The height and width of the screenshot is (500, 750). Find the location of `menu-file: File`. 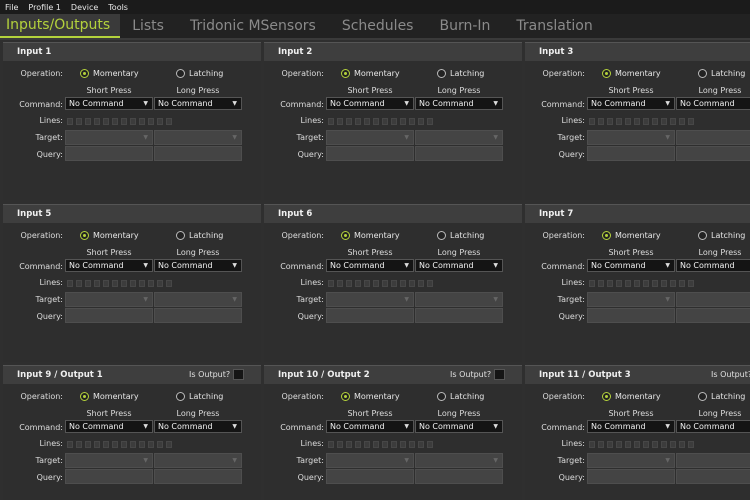

menu-file: File is located at coordinates (11, 7).